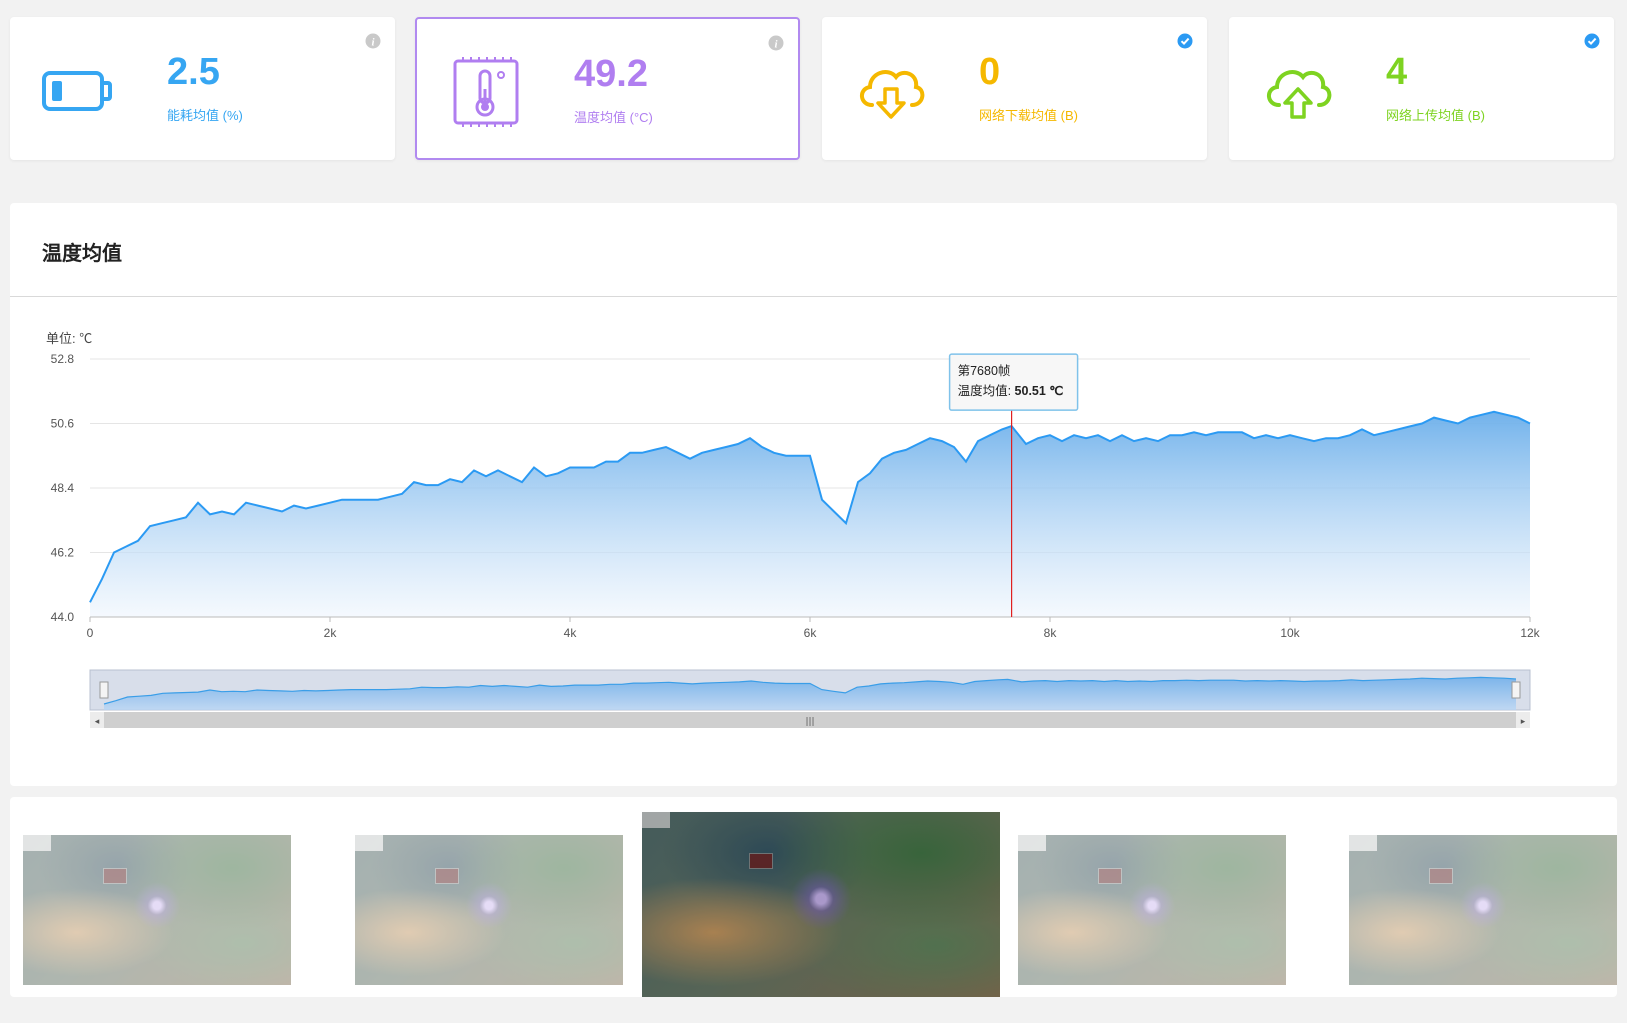 The image size is (1627, 1023). Describe the element at coordinates (63, 488) in the screenshot. I see `y-tick-label: 48.4` at that location.